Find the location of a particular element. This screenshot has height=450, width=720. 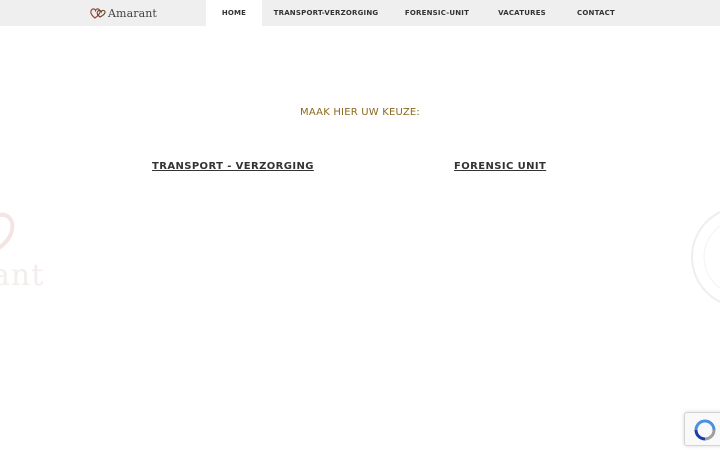

brand-name: Amarant is located at coordinates (132, 13).